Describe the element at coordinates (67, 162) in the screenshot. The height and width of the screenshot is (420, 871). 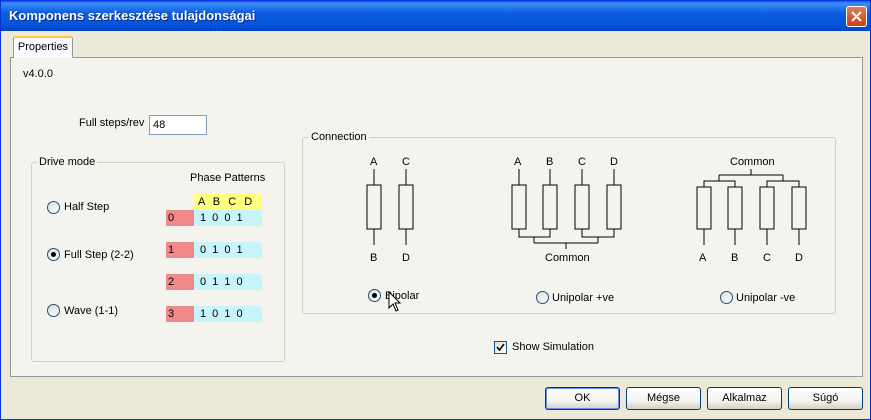
I see `drive-mode-title: Drive mode` at that location.